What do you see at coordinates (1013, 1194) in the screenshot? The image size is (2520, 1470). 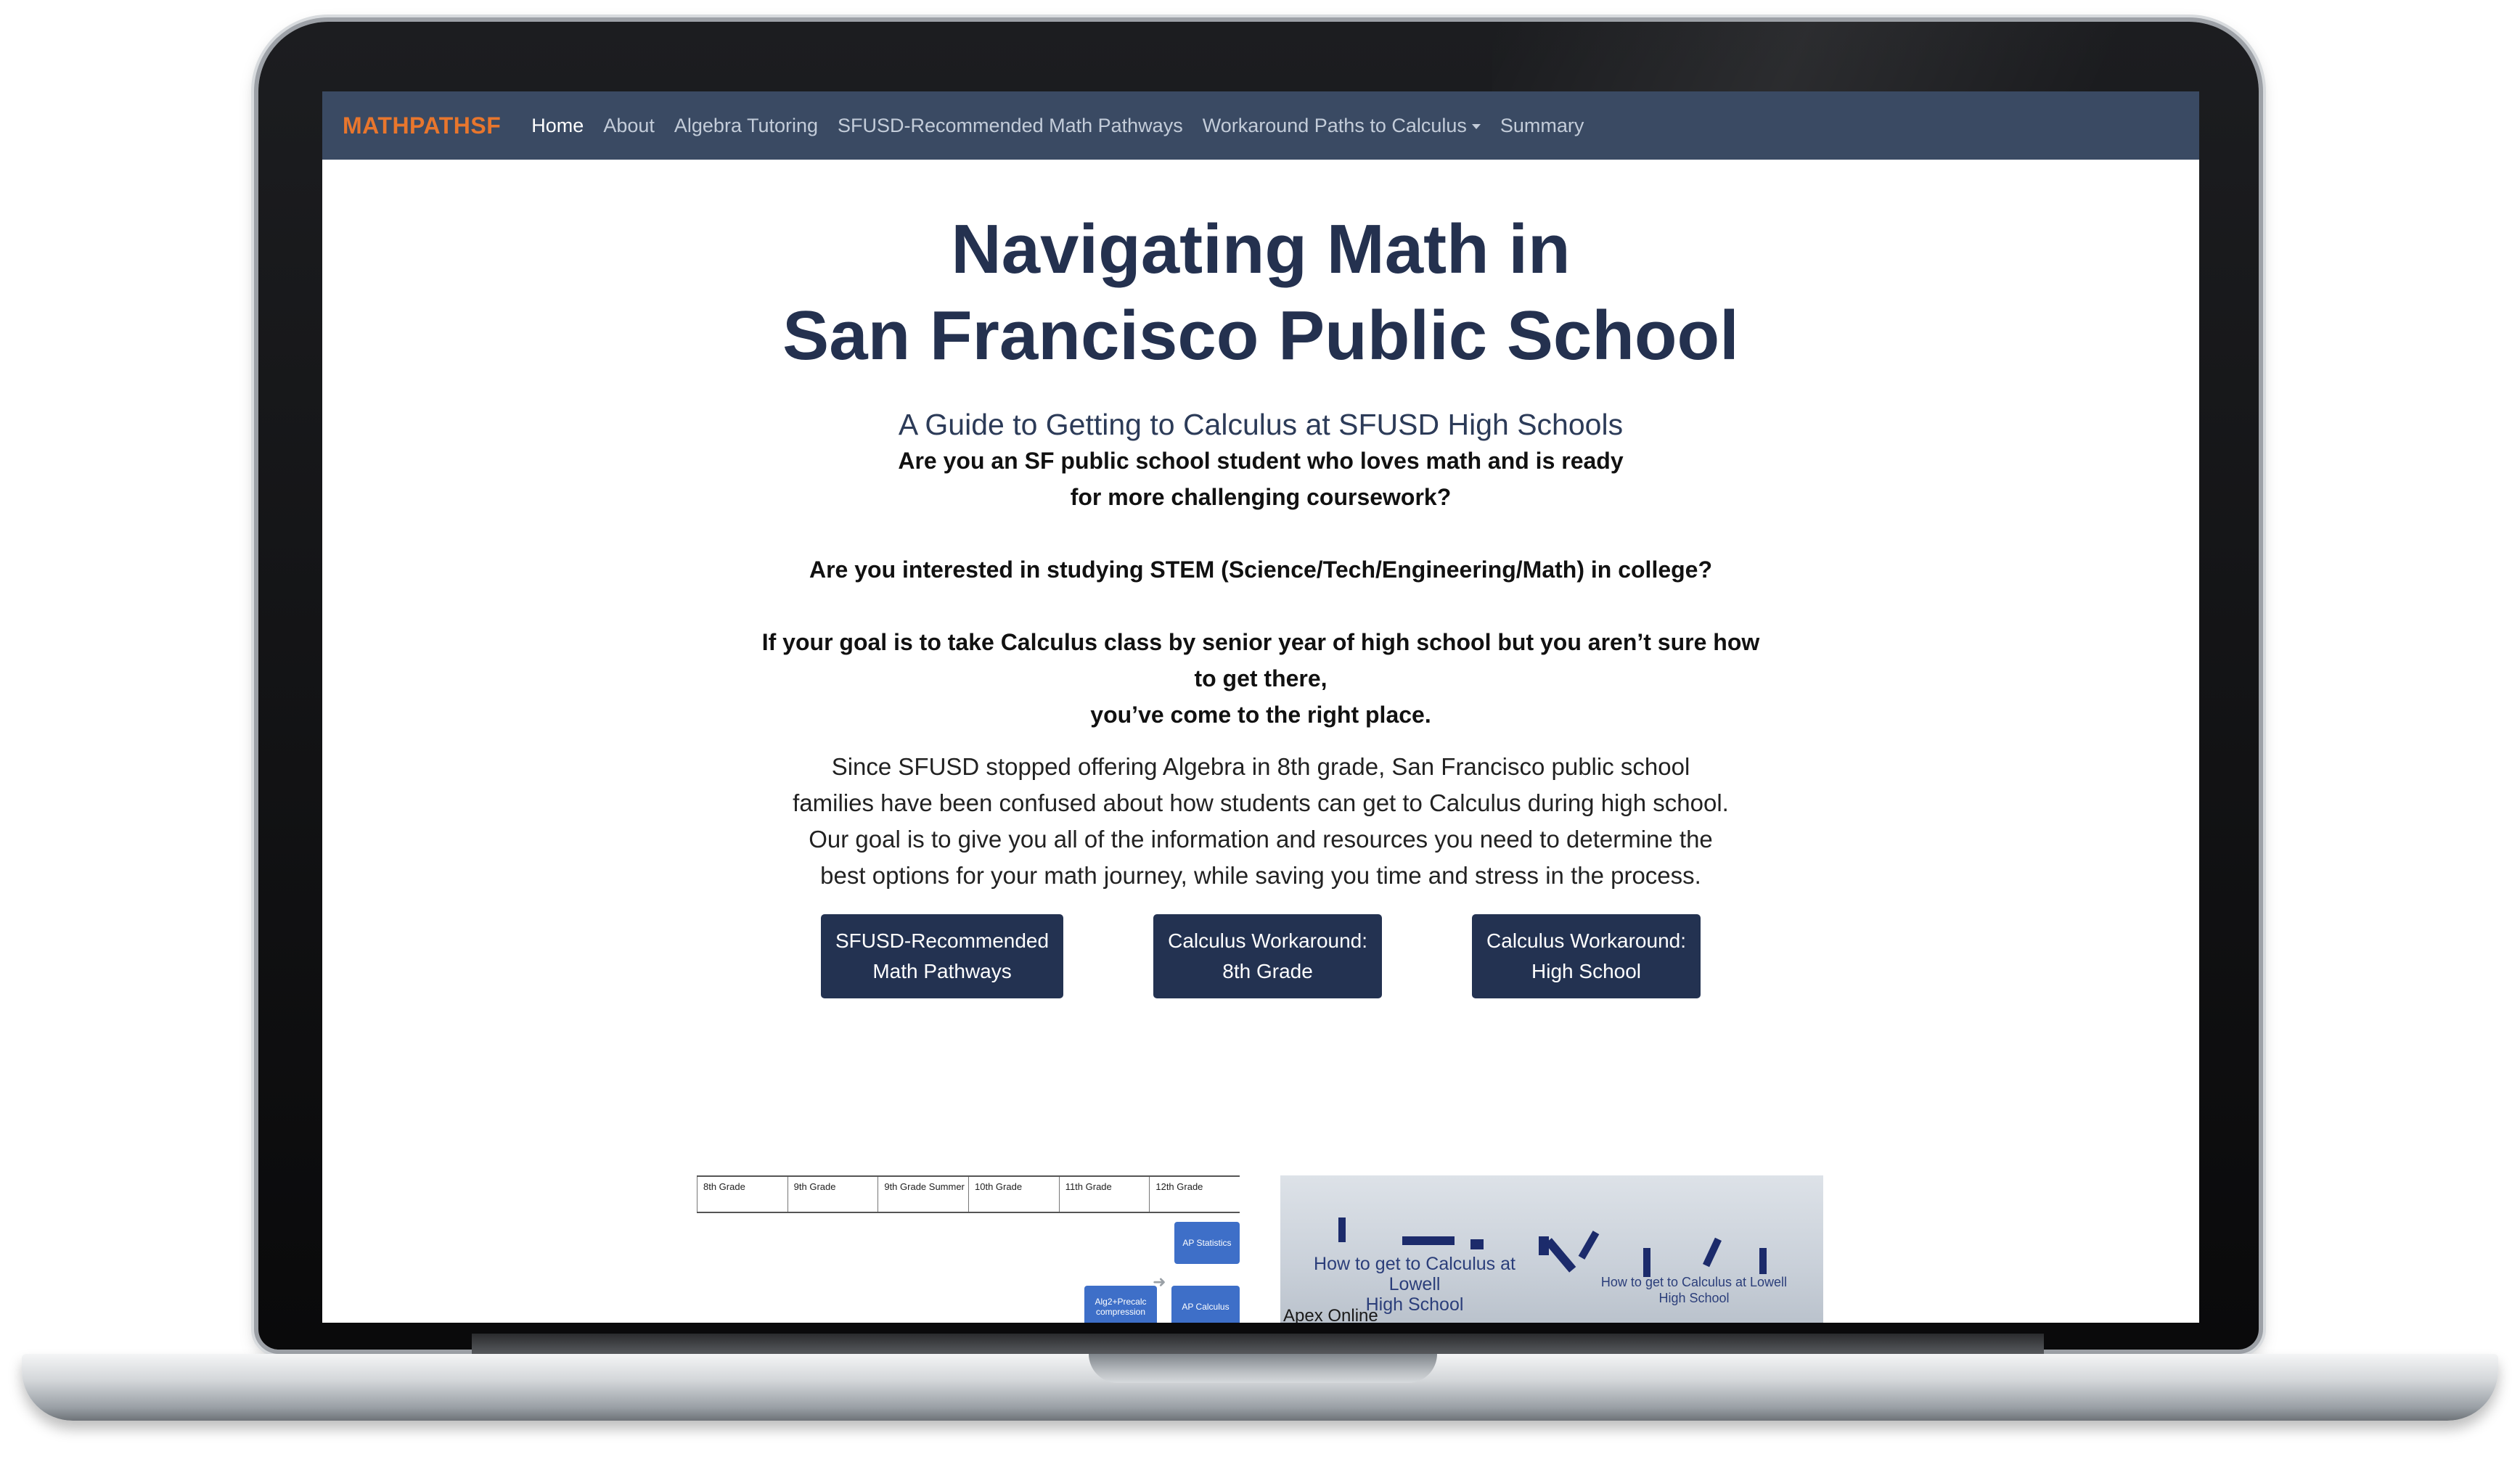 I see `chart-column-header: 10th Grade` at bounding box center [1013, 1194].